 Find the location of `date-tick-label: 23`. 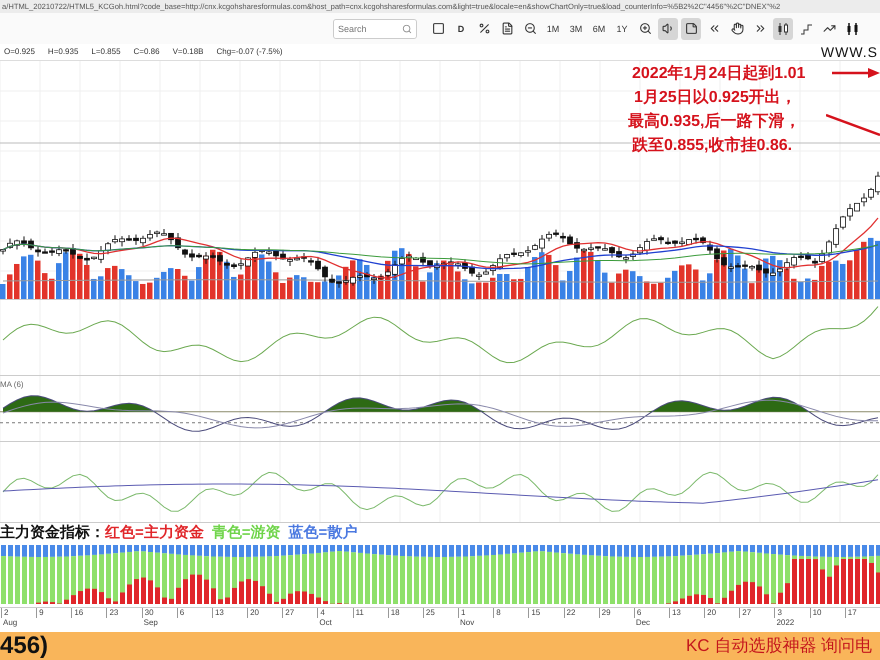

date-tick-label: 23 is located at coordinates (112, 613).